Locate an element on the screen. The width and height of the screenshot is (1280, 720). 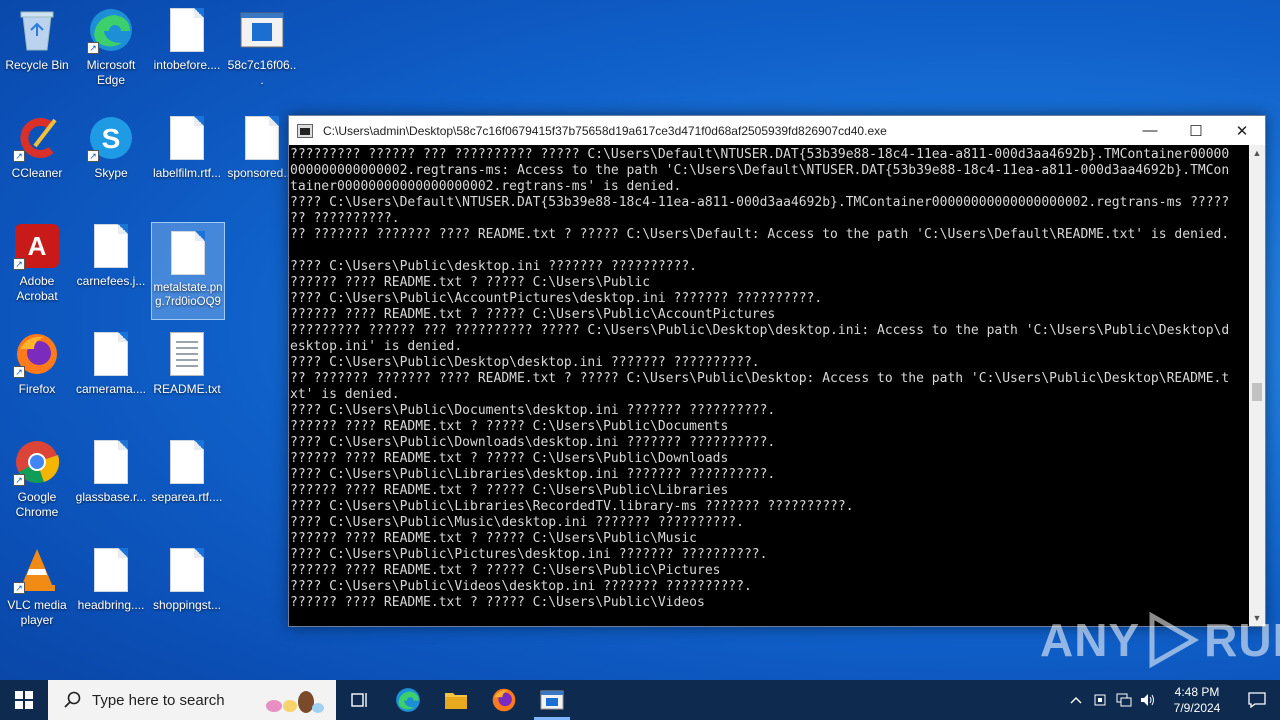
network-status-icon is located at coordinates (1100, 700).